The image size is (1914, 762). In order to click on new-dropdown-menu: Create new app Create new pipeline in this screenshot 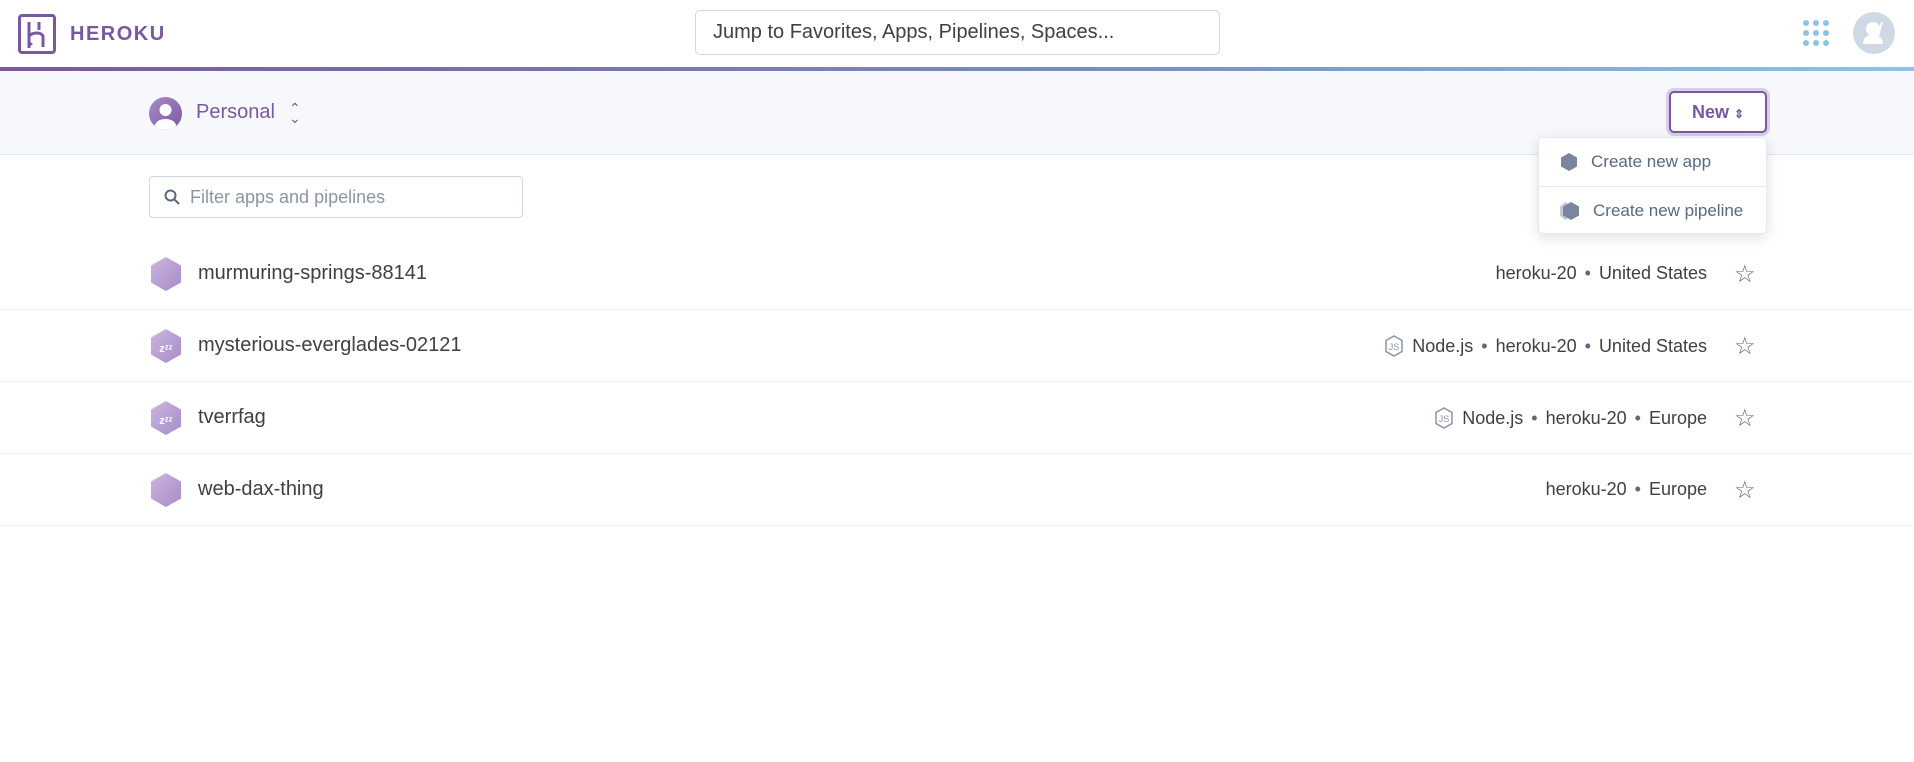, I will do `click(1652, 185)`.